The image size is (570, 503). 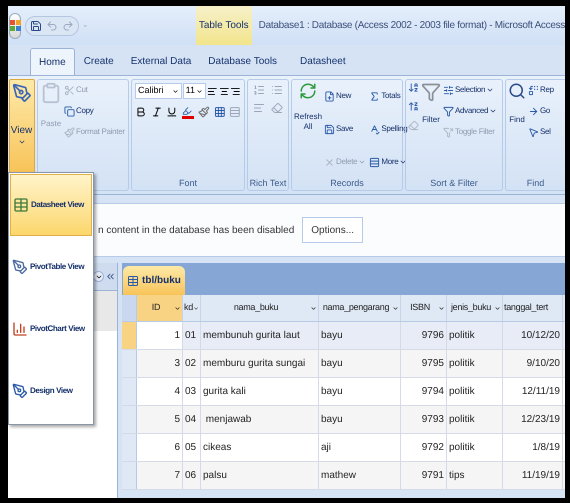 What do you see at coordinates (388, 96) in the screenshot?
I see `ribbon-button: Totals` at bounding box center [388, 96].